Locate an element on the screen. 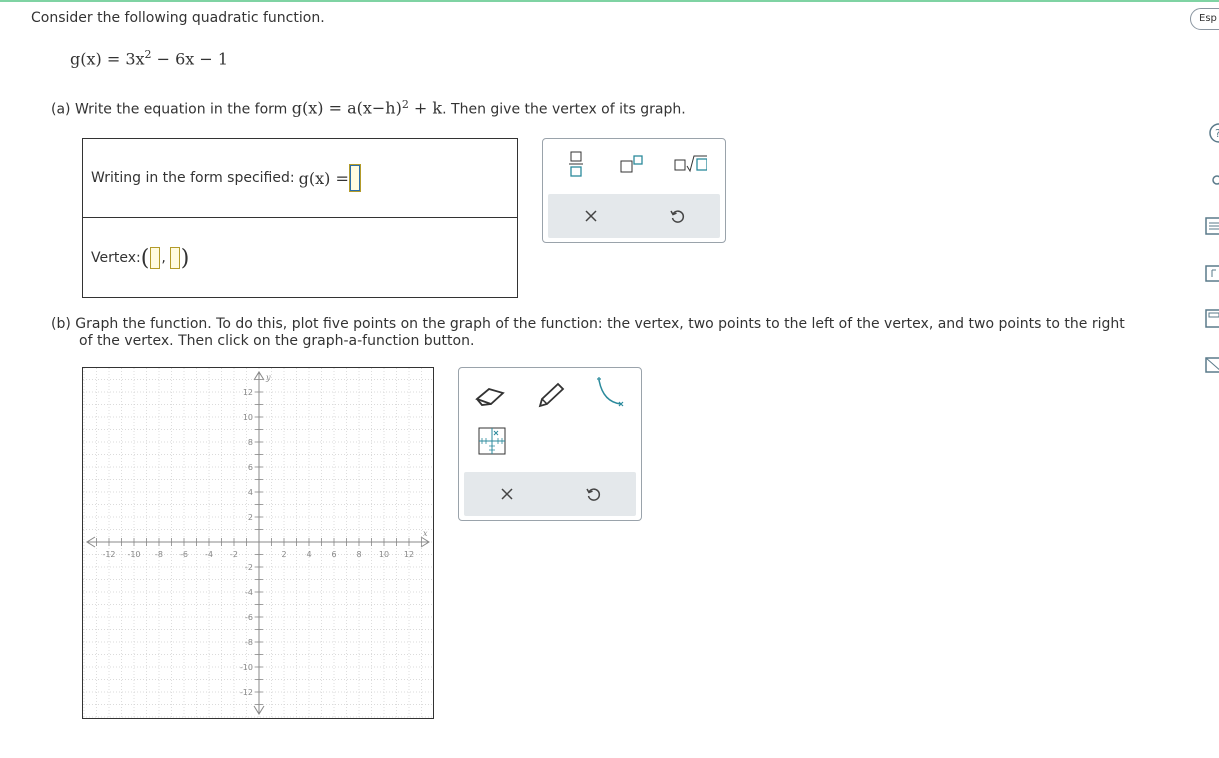 The height and width of the screenshot is (758, 1219). x-tick-label: 4 is located at coordinates (308, 554).